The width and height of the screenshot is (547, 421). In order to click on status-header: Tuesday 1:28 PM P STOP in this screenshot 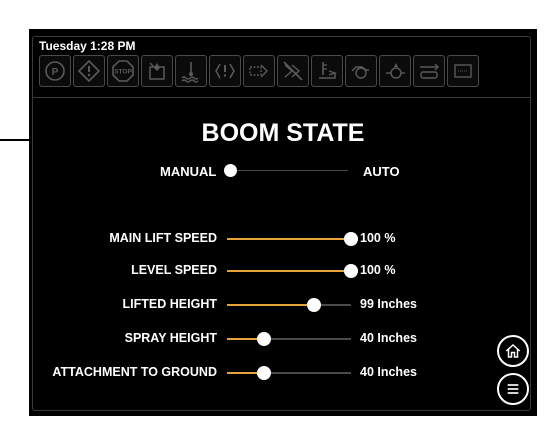, I will do `click(281, 67)`.